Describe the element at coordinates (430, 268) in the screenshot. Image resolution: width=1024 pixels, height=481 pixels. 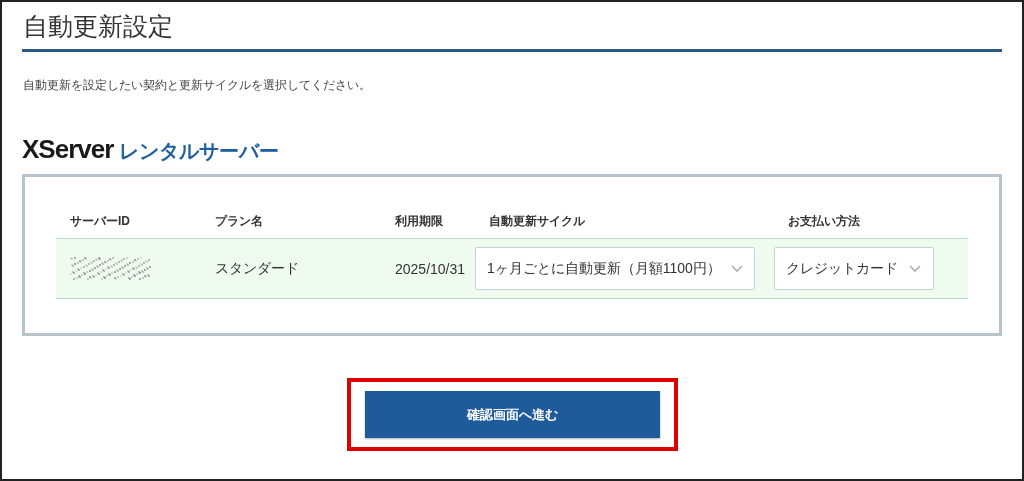
I see `table-cell: 2025/10/31` at that location.